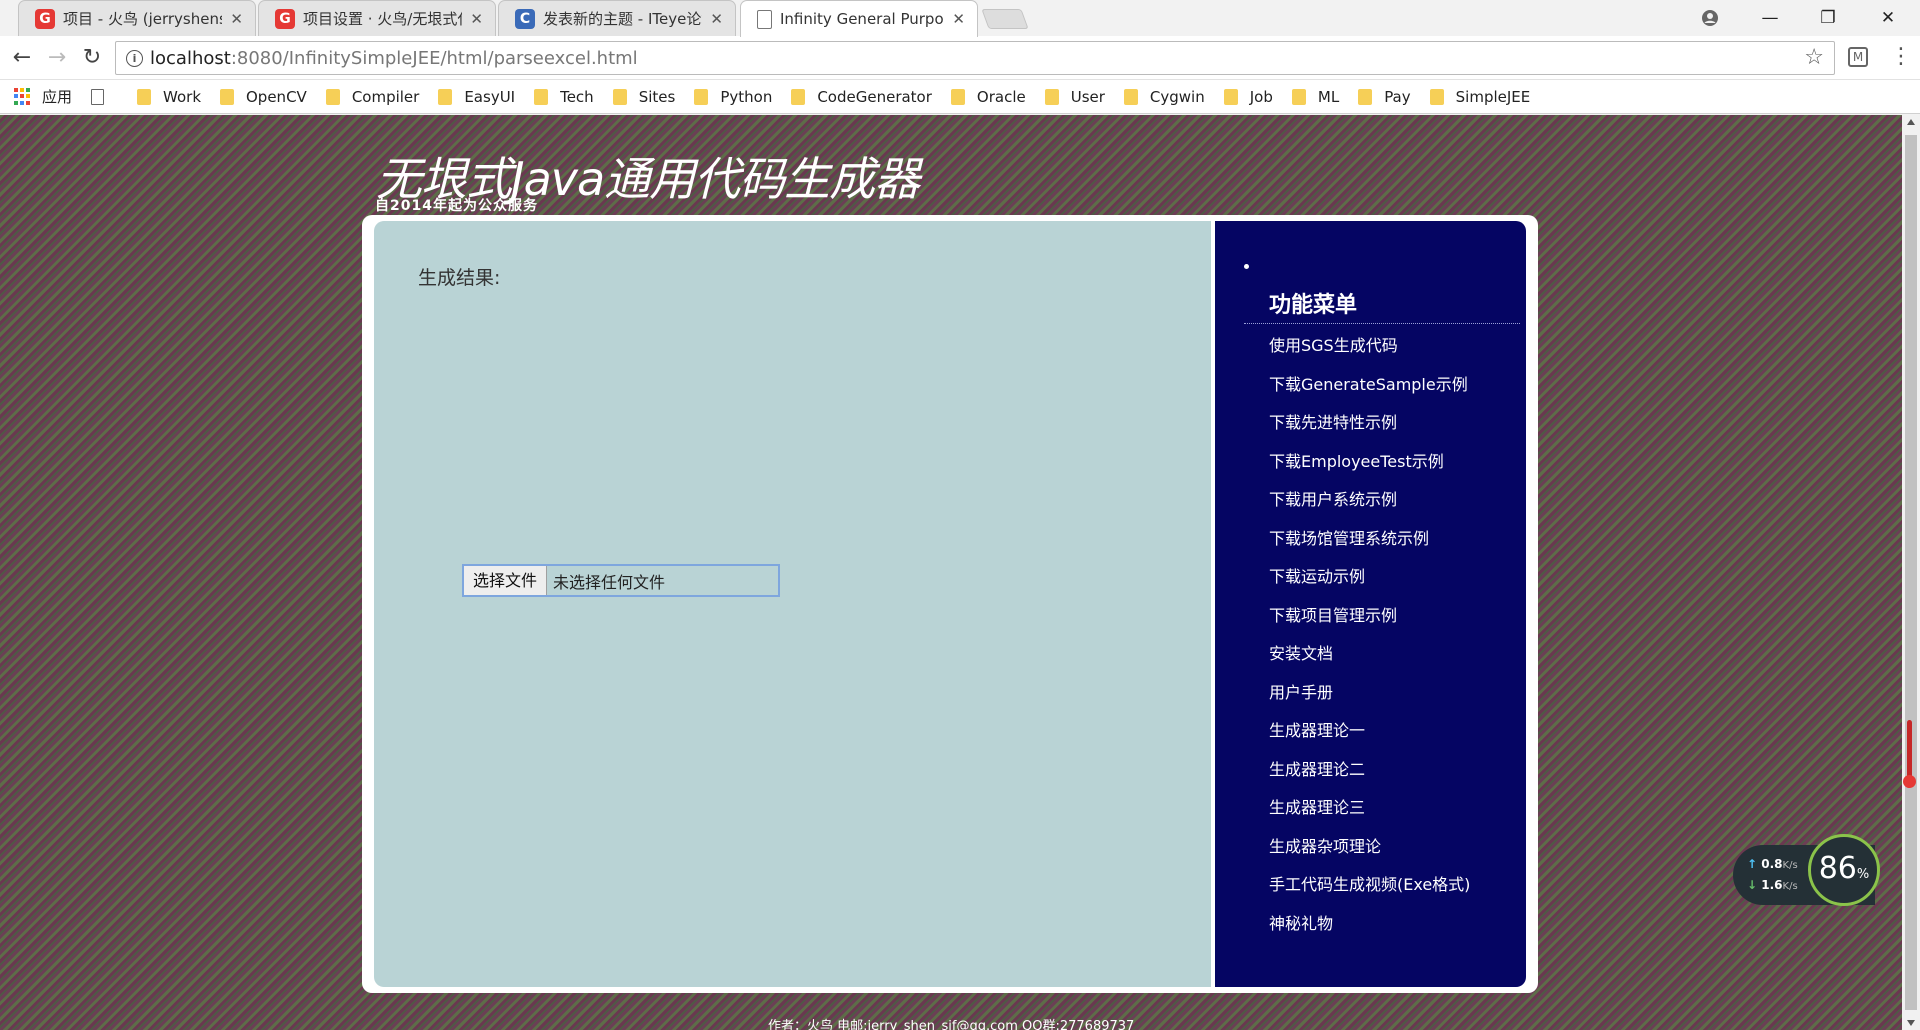 The height and width of the screenshot is (1030, 1920). Describe the element at coordinates (1369, 700) in the screenshot. I see `menu-item-user-manual: 用户手册` at that location.